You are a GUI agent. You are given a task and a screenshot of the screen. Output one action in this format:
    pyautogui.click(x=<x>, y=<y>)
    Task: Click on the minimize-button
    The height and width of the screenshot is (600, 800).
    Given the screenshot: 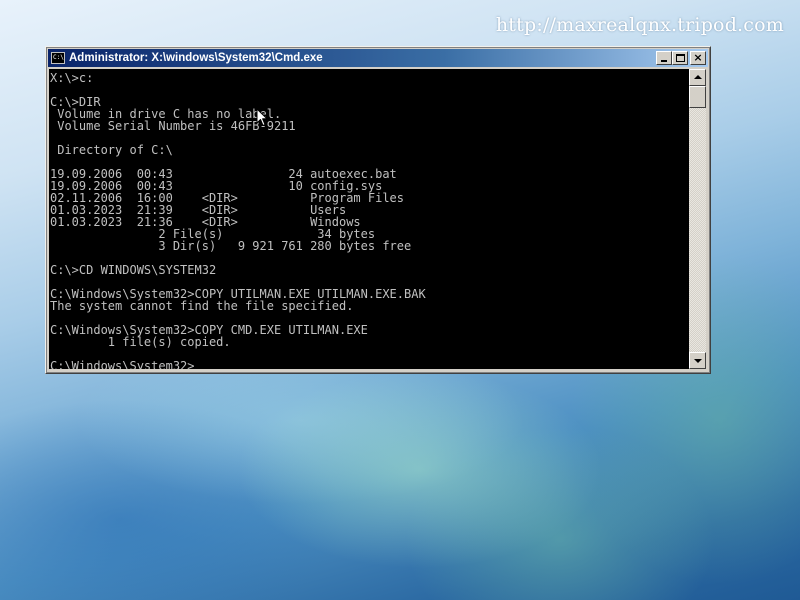 What is the action you would take?
    pyautogui.click(x=664, y=58)
    